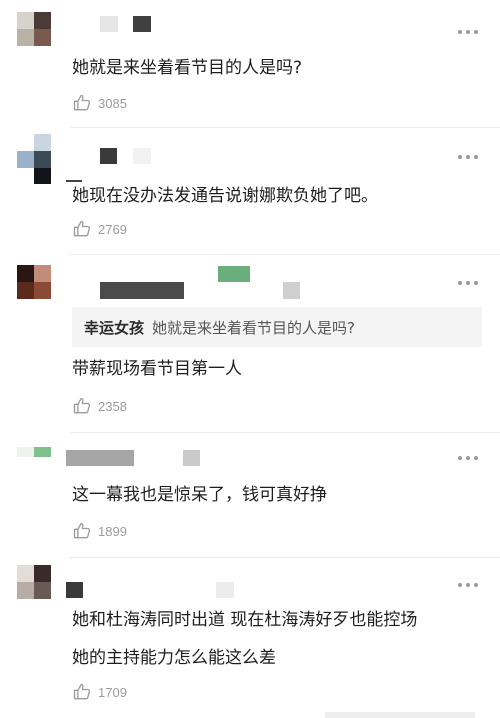 The image size is (500, 718). Describe the element at coordinates (157, 369) in the screenshot. I see `comment-text: 带薪现场看节目第一人` at that location.